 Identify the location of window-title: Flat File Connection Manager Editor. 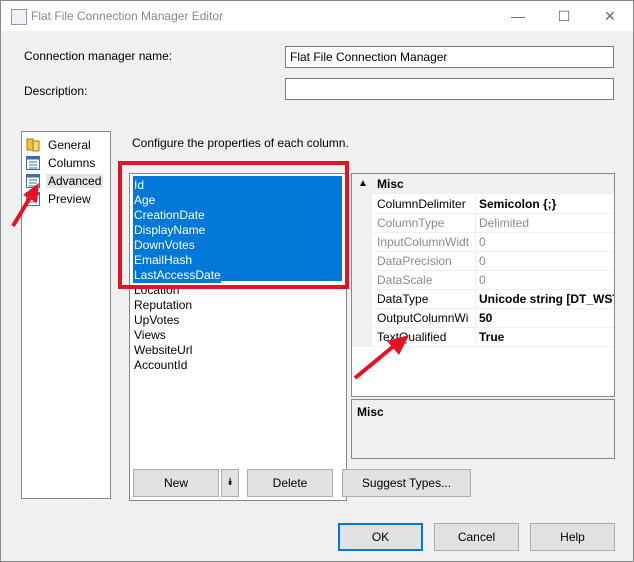
(127, 16).